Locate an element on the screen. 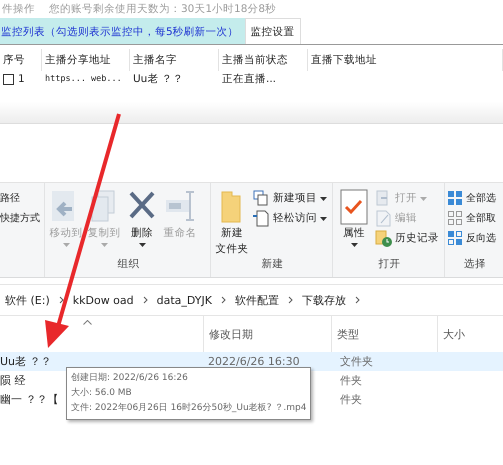 Image resolution: width=503 pixels, height=465 pixels. breadcrumb-item: kkDow oad is located at coordinates (103, 300).